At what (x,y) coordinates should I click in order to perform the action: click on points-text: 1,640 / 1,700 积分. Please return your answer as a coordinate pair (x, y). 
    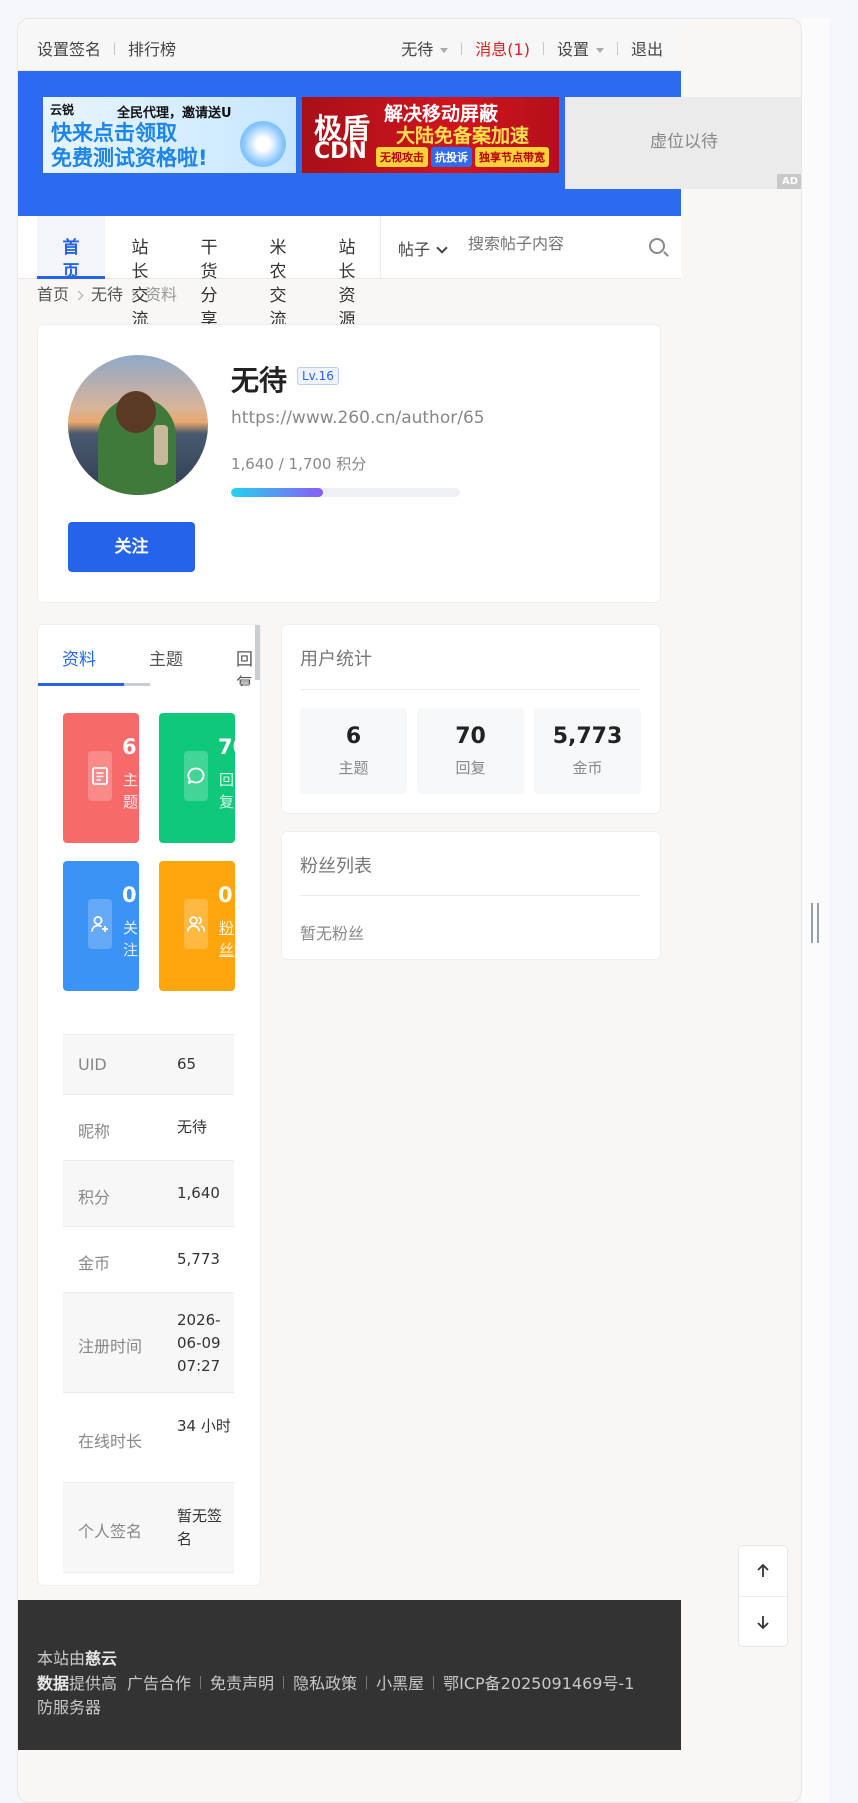
    Looking at the image, I should click on (299, 464).